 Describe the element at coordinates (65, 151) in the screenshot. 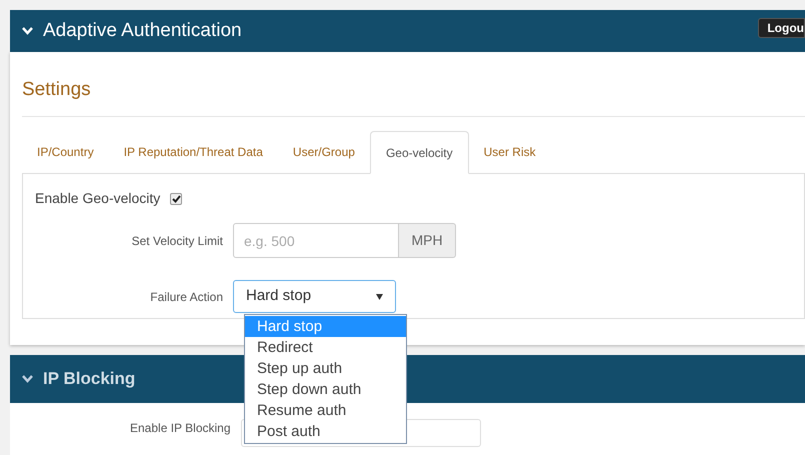

I see `tab: IP/Country` at that location.